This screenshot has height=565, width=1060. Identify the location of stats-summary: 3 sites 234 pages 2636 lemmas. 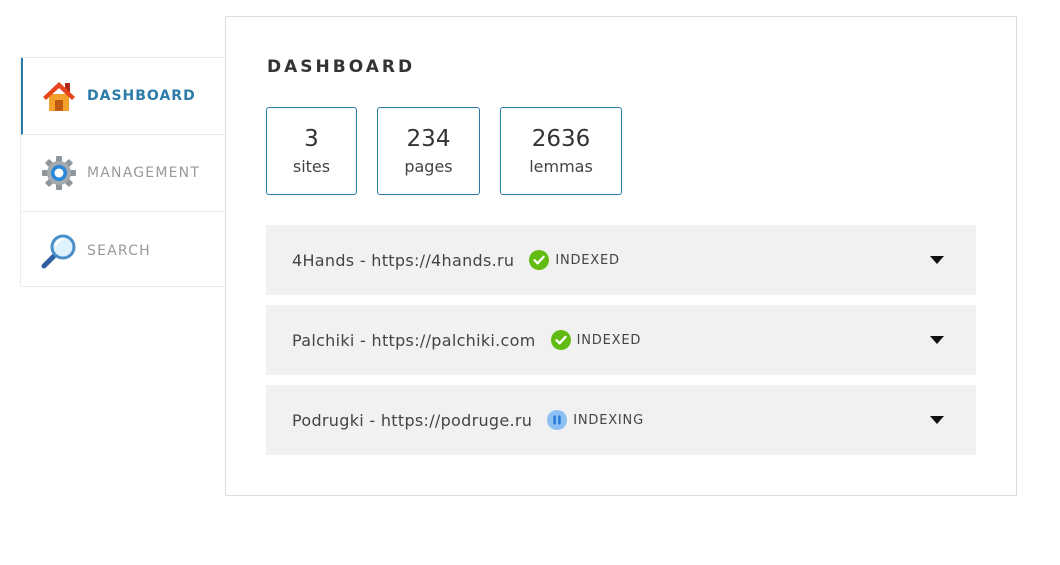
(444, 151).